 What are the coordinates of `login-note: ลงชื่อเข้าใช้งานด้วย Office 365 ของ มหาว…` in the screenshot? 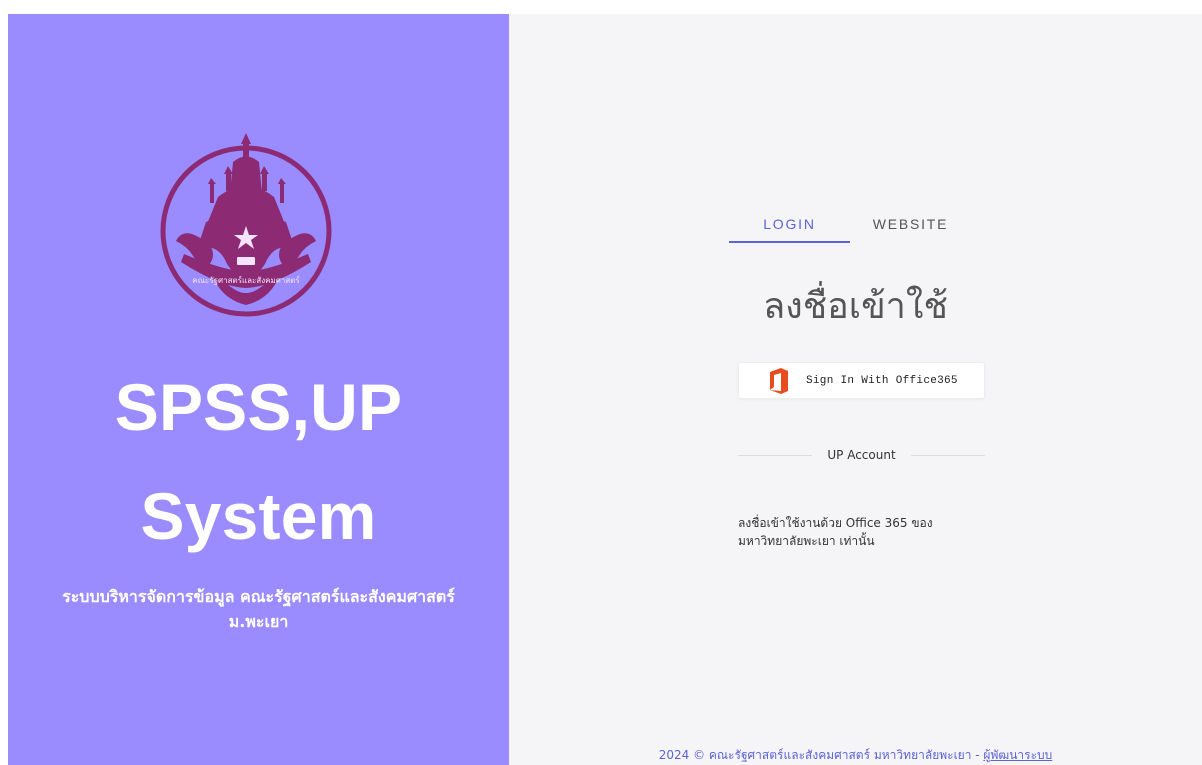 It's located at (860, 532).